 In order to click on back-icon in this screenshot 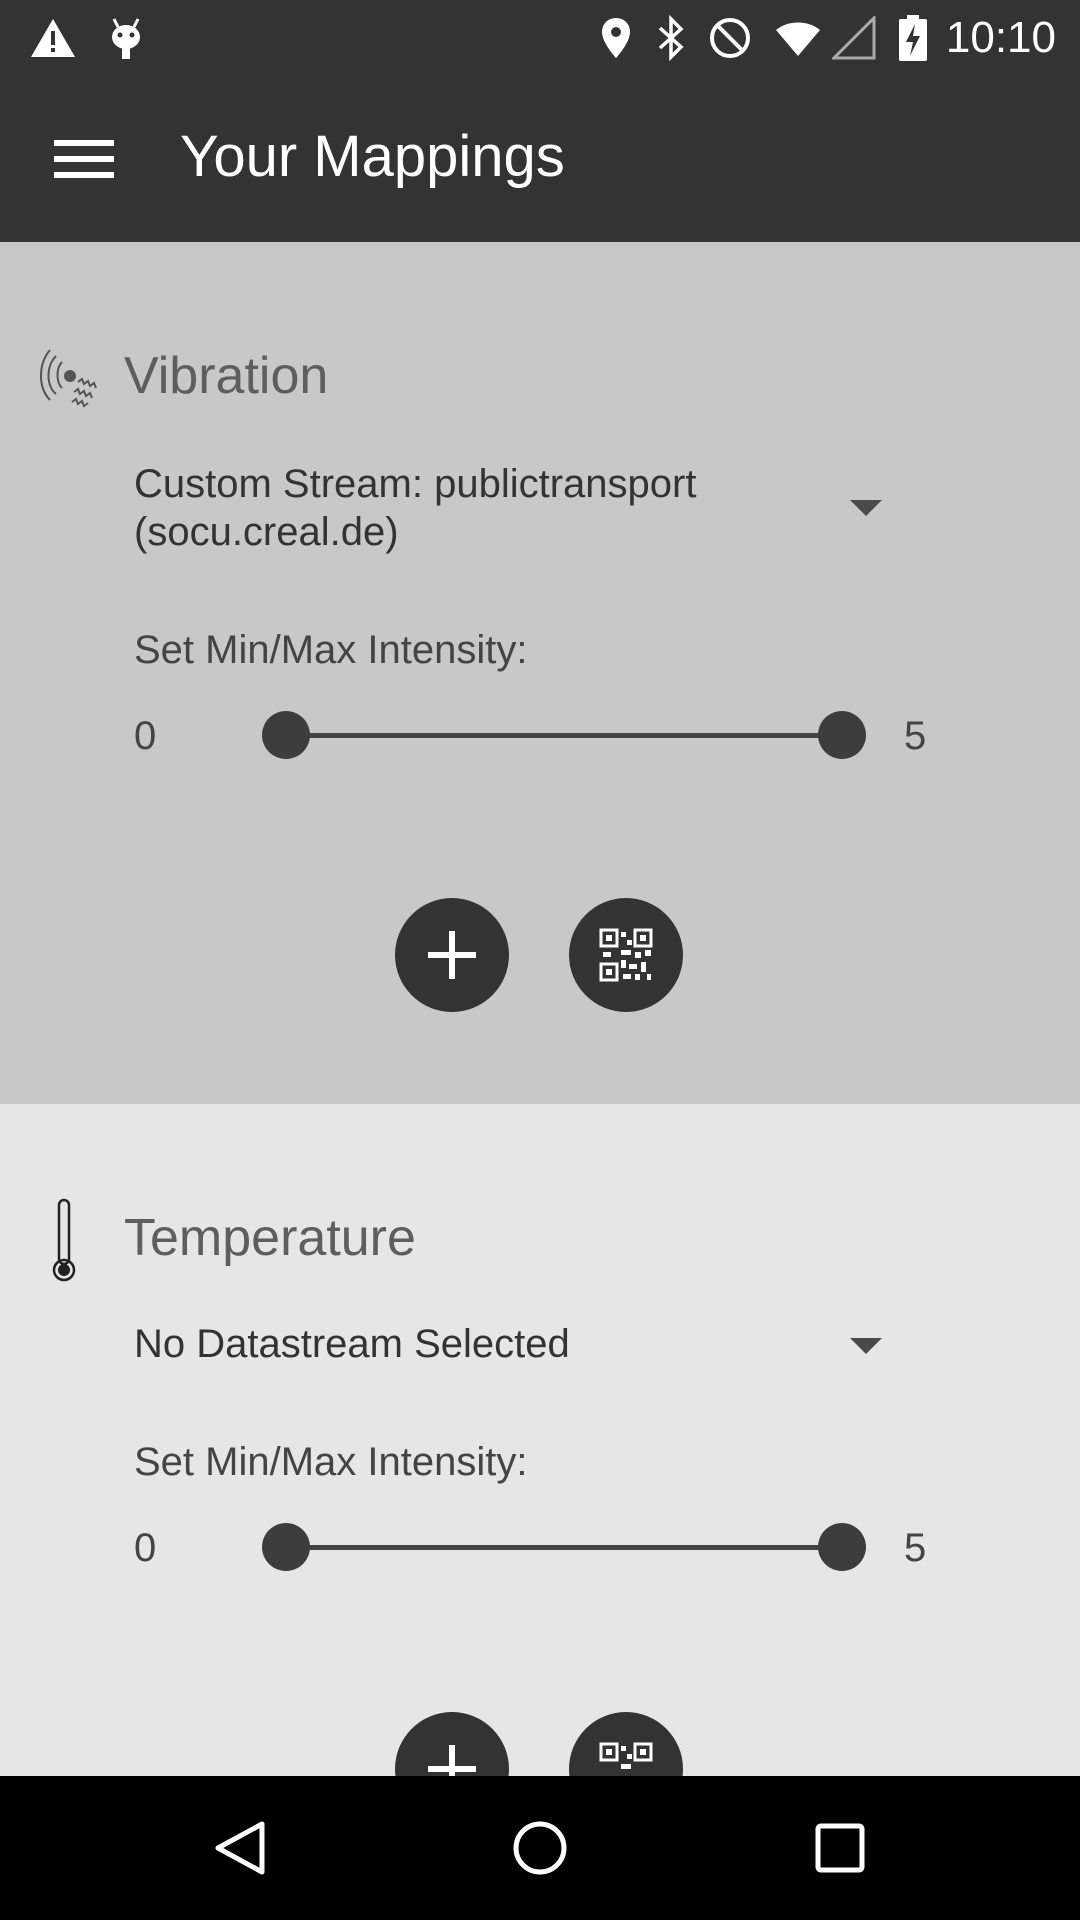, I will do `click(240, 1848)`.